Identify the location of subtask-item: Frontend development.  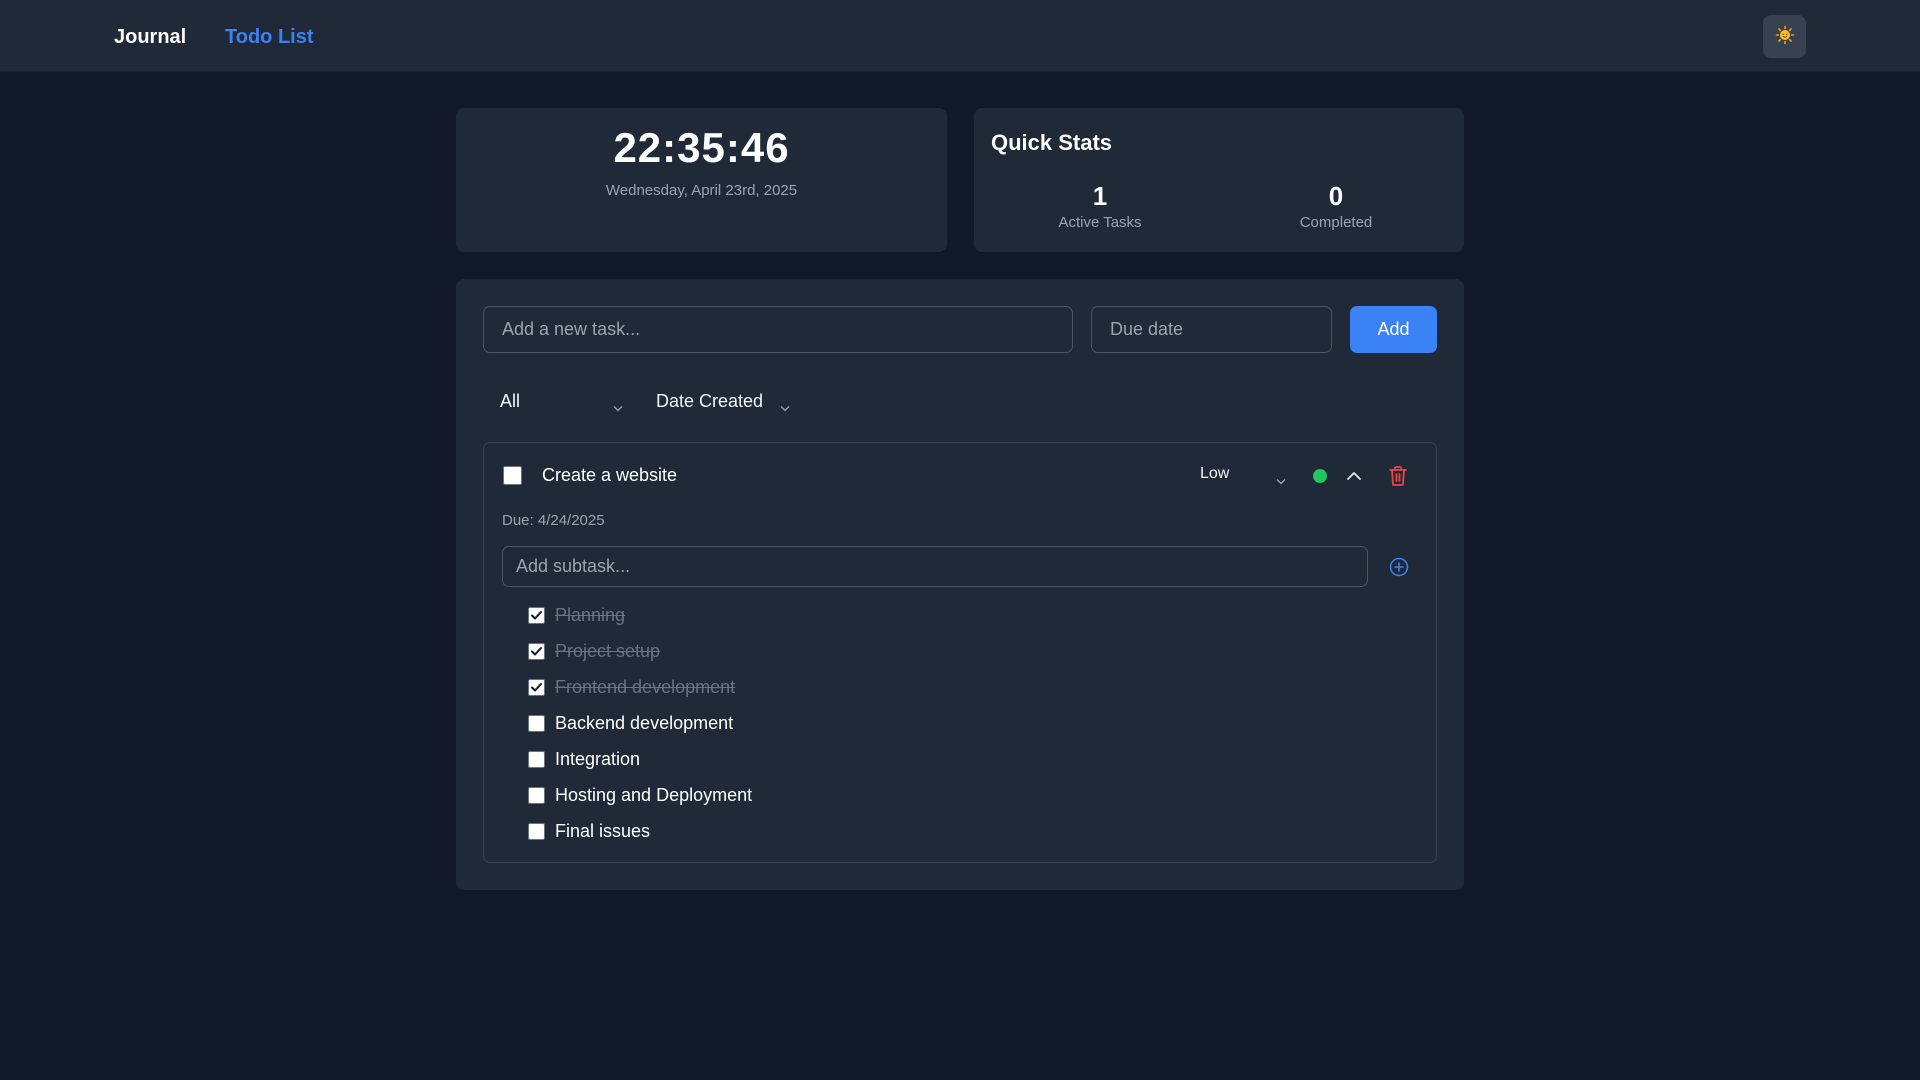
(728, 687).